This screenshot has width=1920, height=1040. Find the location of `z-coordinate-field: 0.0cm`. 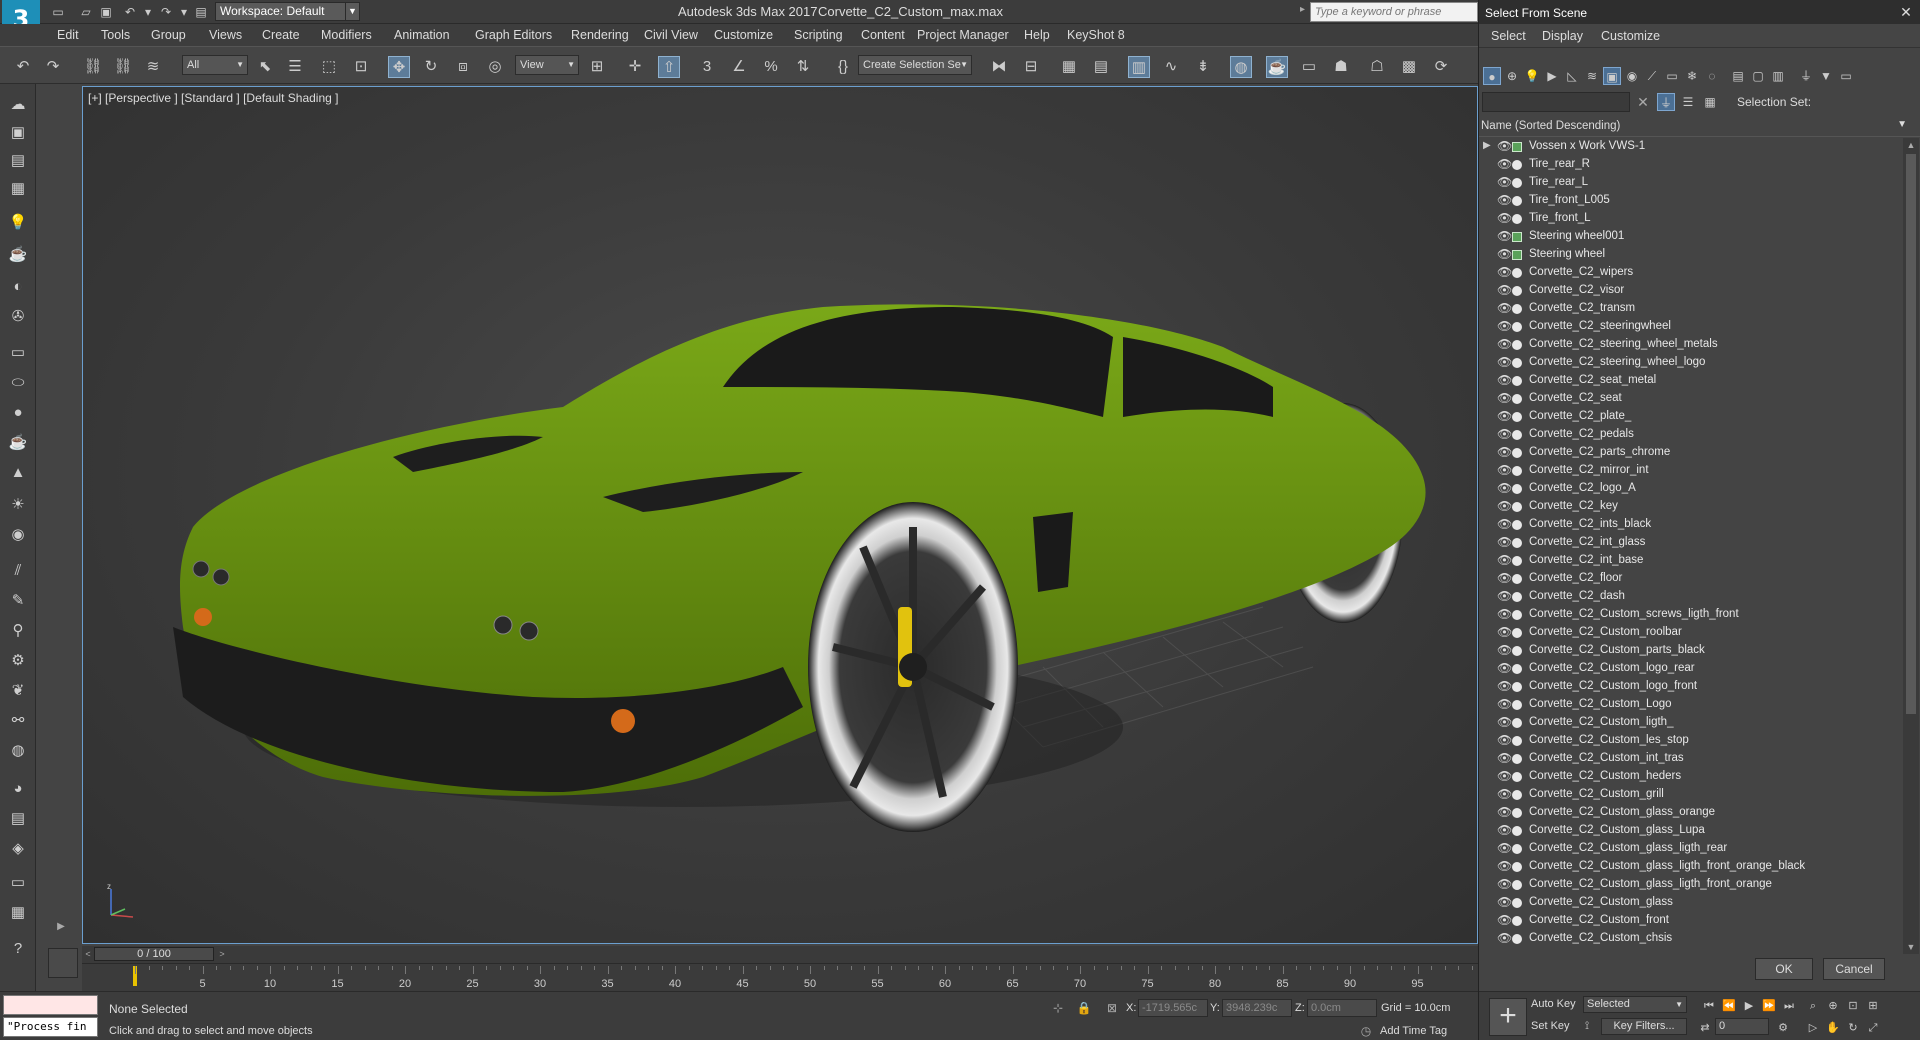

z-coordinate-field: 0.0cm is located at coordinates (1342, 1008).